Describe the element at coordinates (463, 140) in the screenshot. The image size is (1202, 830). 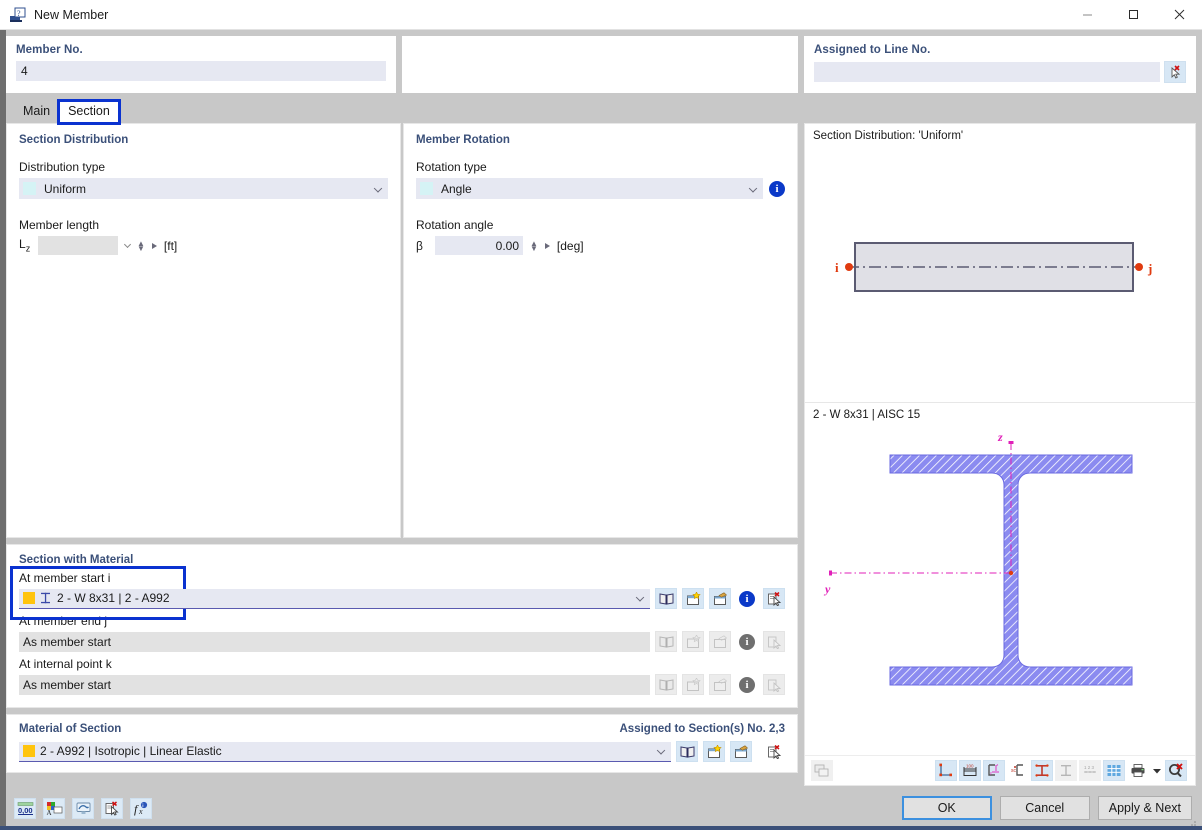
I see `member-rotation-title: Member Rotation` at that location.